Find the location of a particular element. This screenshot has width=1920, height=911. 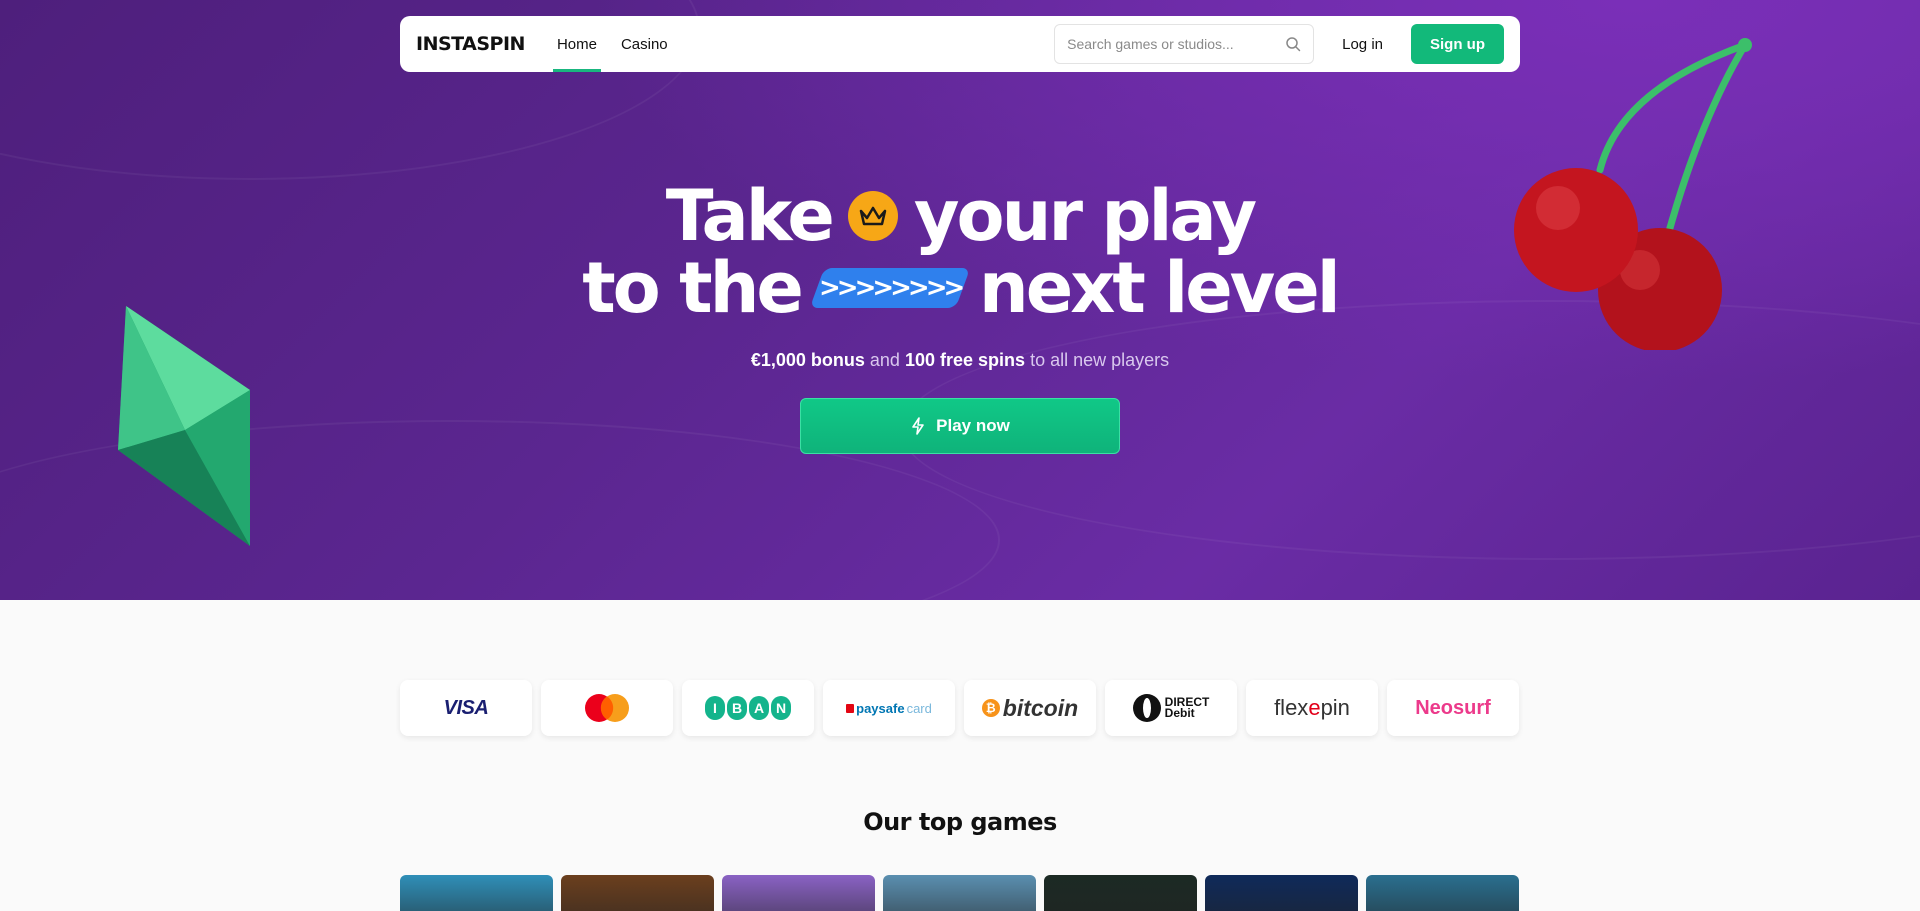

payment-iban: IBAN is located at coordinates (748, 708).